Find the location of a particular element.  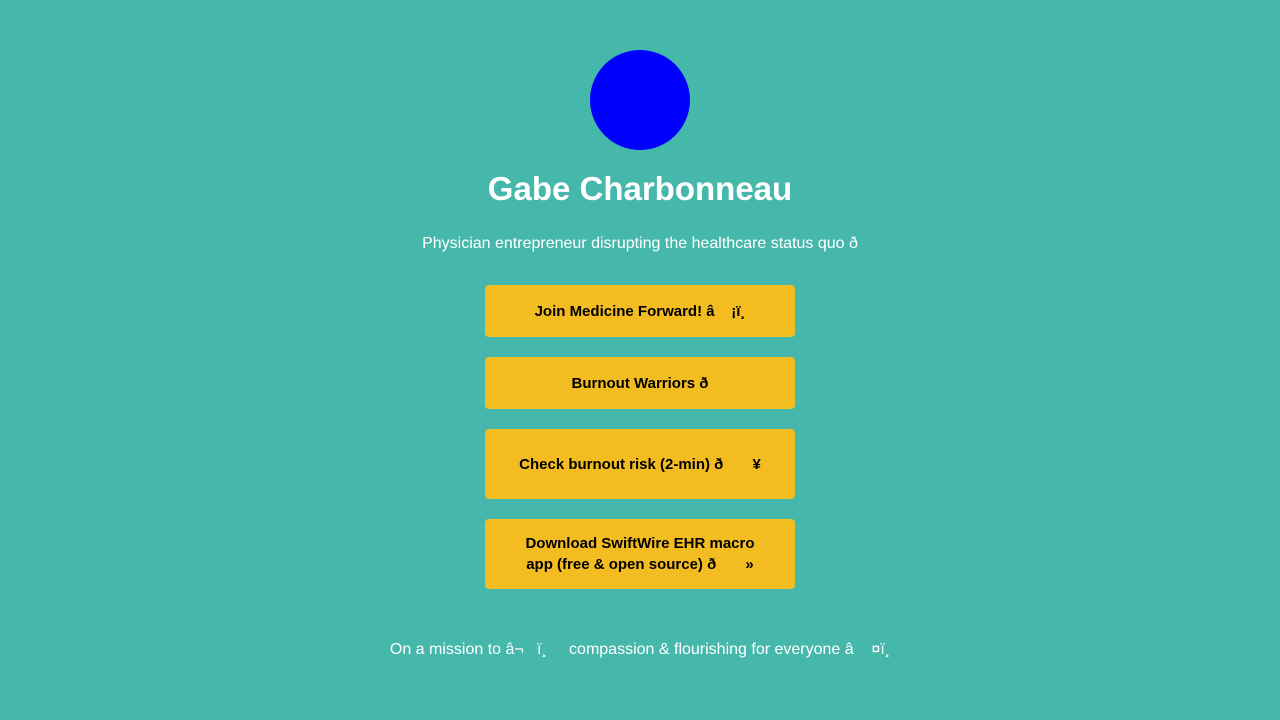

link-button-burnout-risk: Check burnout risk (2-min) ð ¥ is located at coordinates (640, 464).